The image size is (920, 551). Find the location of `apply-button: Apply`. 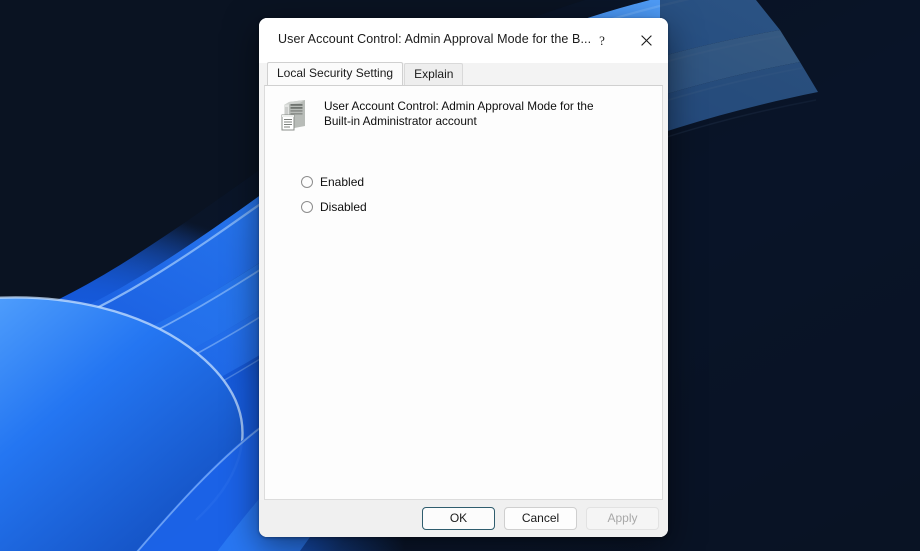

apply-button: Apply is located at coordinates (622, 518).